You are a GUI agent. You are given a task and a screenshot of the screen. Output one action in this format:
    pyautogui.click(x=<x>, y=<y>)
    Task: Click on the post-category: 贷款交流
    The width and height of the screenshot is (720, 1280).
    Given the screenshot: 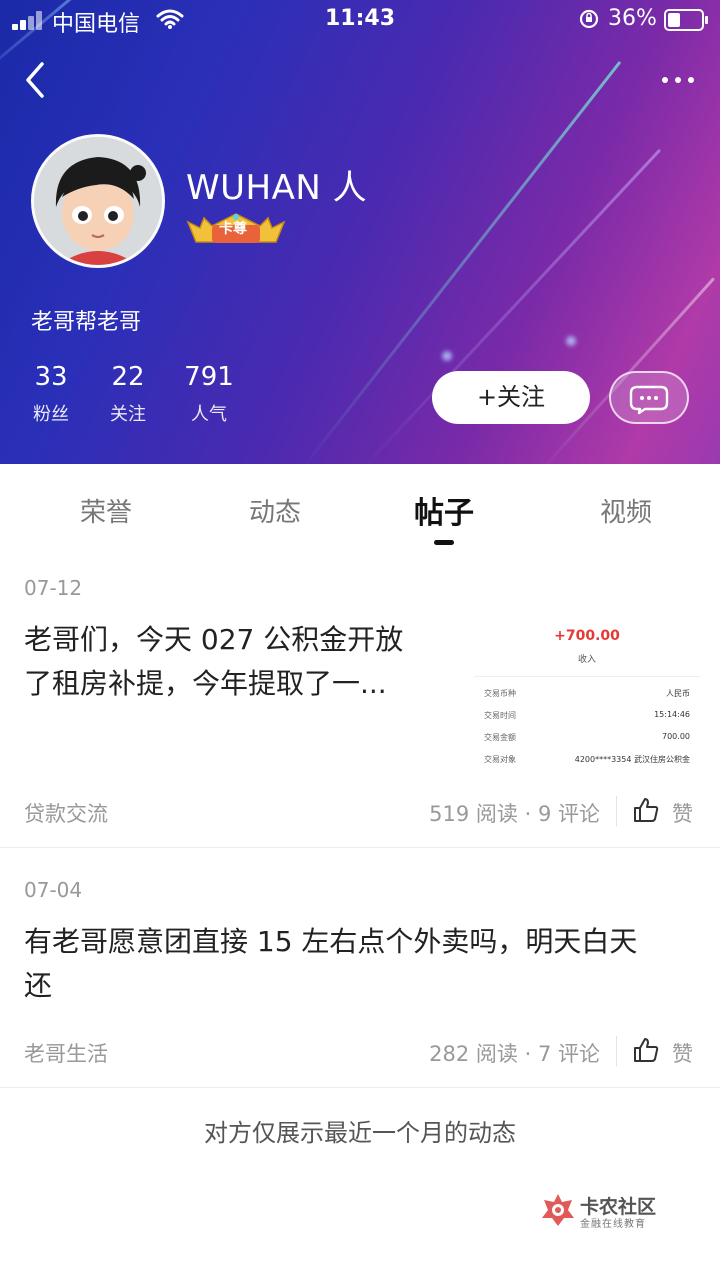 What is the action you would take?
    pyautogui.click(x=66, y=813)
    